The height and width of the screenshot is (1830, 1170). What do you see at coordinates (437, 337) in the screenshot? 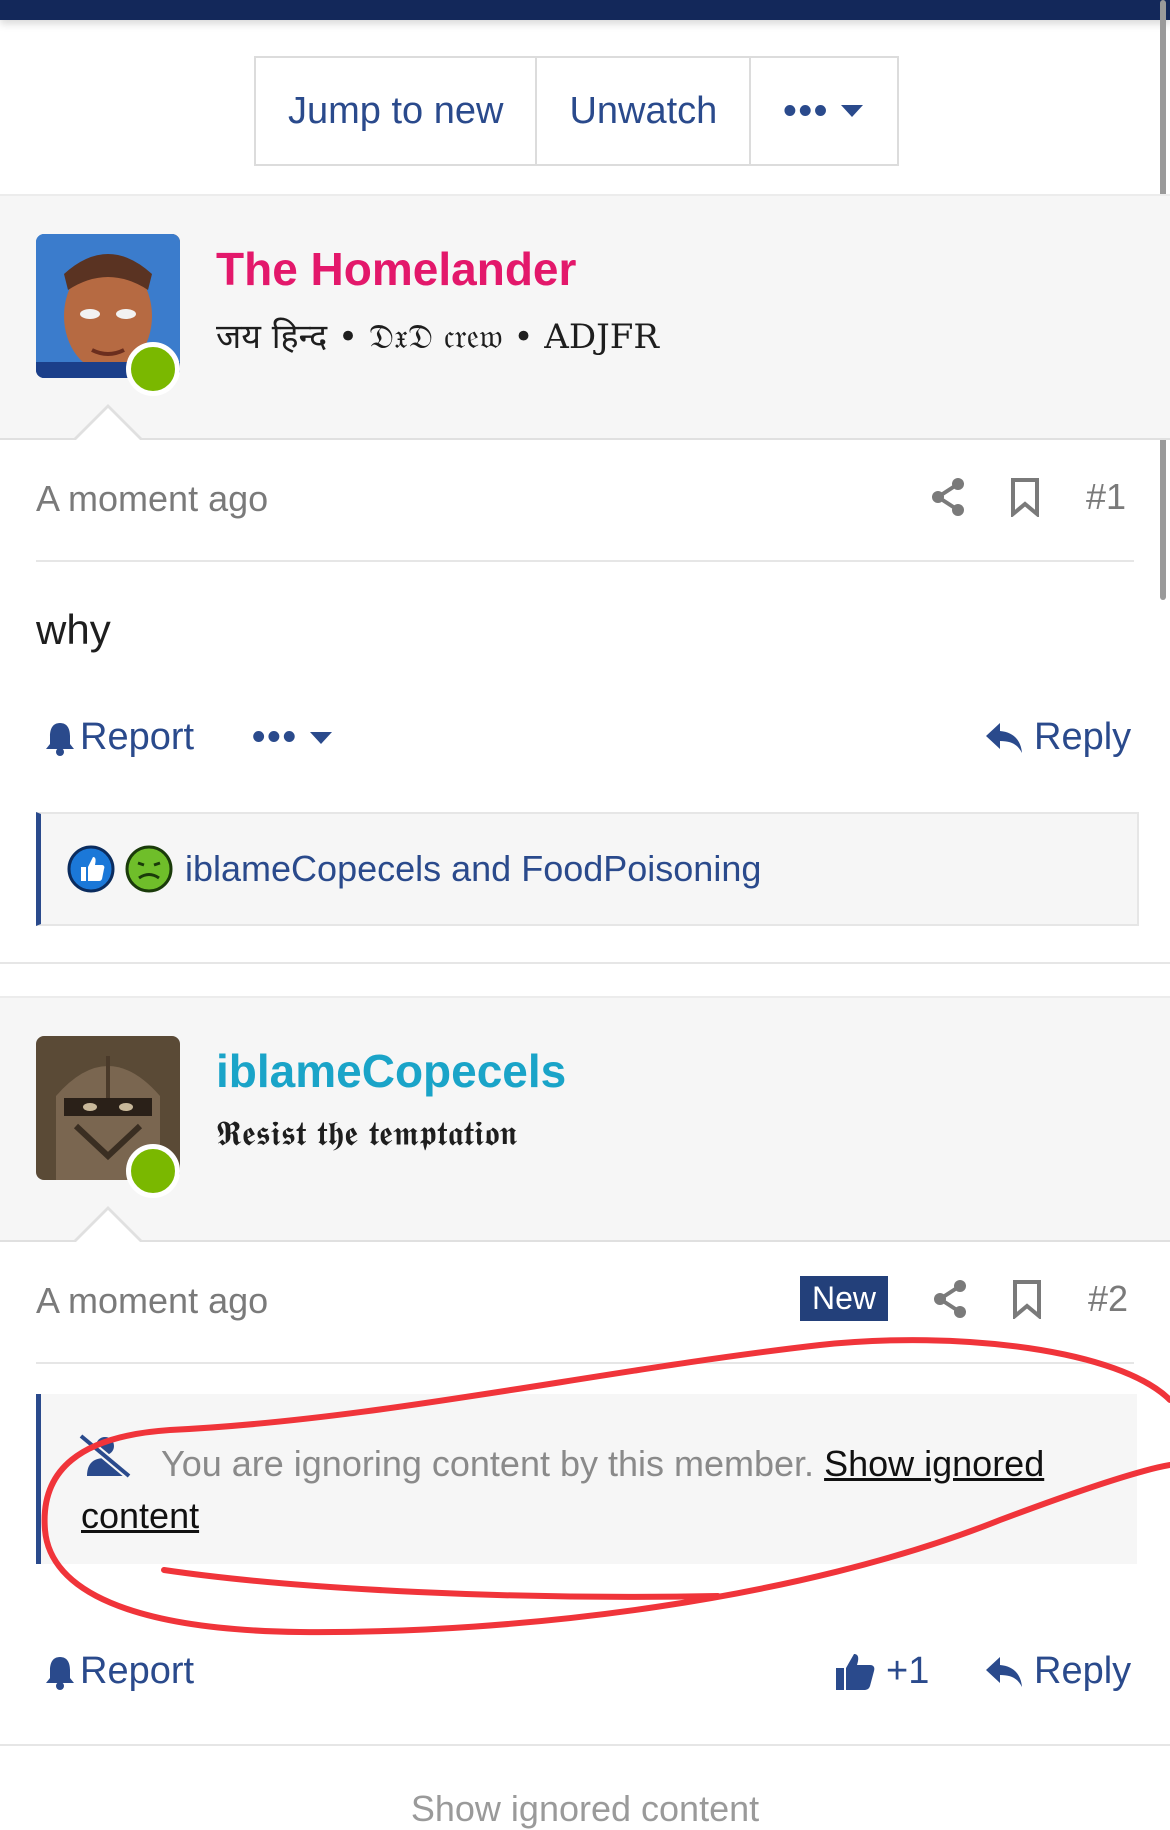
I see `user-title: जय हिन्द • 𝔇𝔵𝔇 𝔠𝔯𝔢𝔴 • ADJFR` at bounding box center [437, 337].